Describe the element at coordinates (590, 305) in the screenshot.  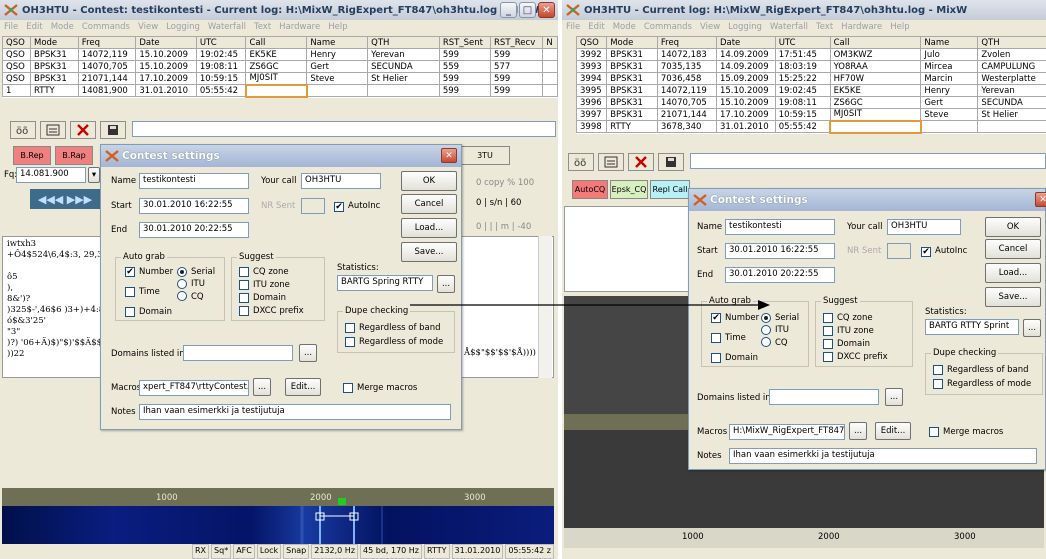
I see `comparison-arrow` at that location.